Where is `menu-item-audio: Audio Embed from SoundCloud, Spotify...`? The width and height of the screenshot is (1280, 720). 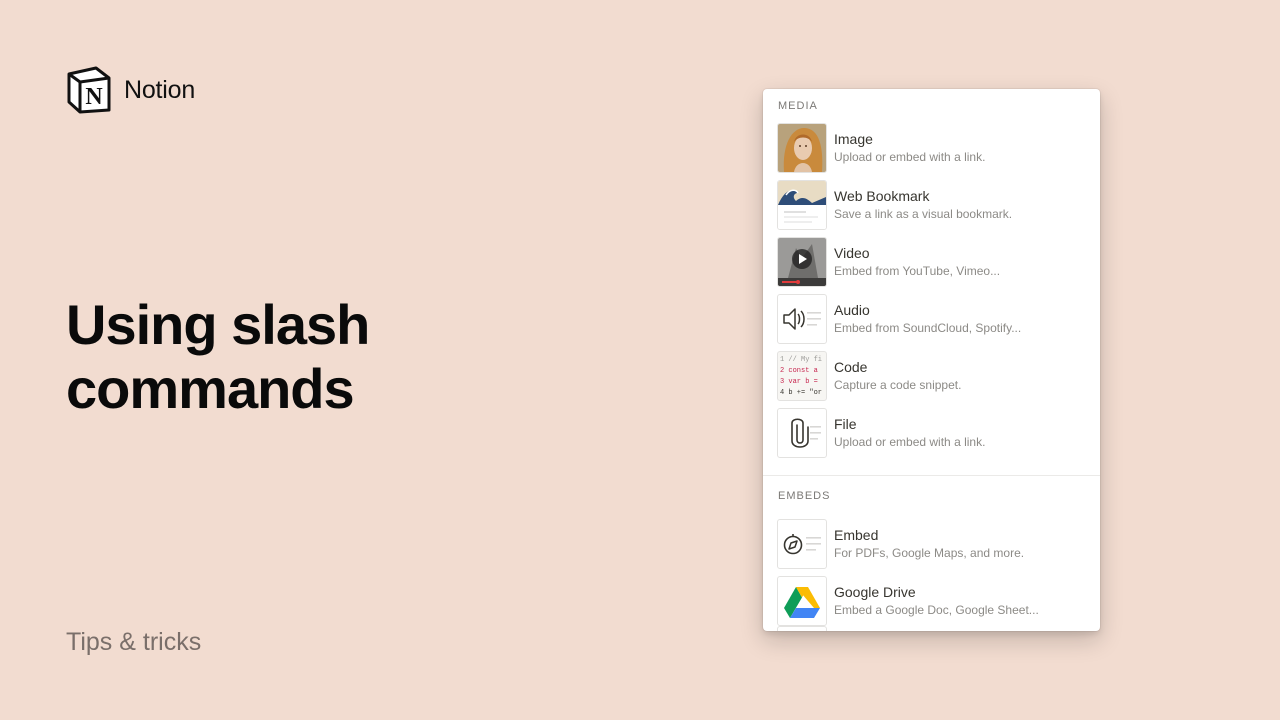
menu-item-audio: Audio Embed from SoundCloud, Spotify... is located at coordinates (931, 318).